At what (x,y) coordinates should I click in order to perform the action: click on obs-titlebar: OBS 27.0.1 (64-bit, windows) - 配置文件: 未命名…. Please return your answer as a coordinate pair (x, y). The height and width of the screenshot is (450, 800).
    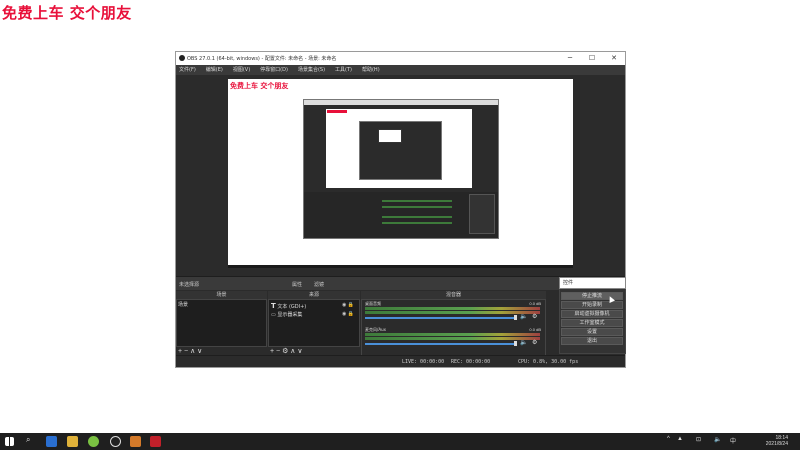
    Looking at the image, I should click on (400, 58).